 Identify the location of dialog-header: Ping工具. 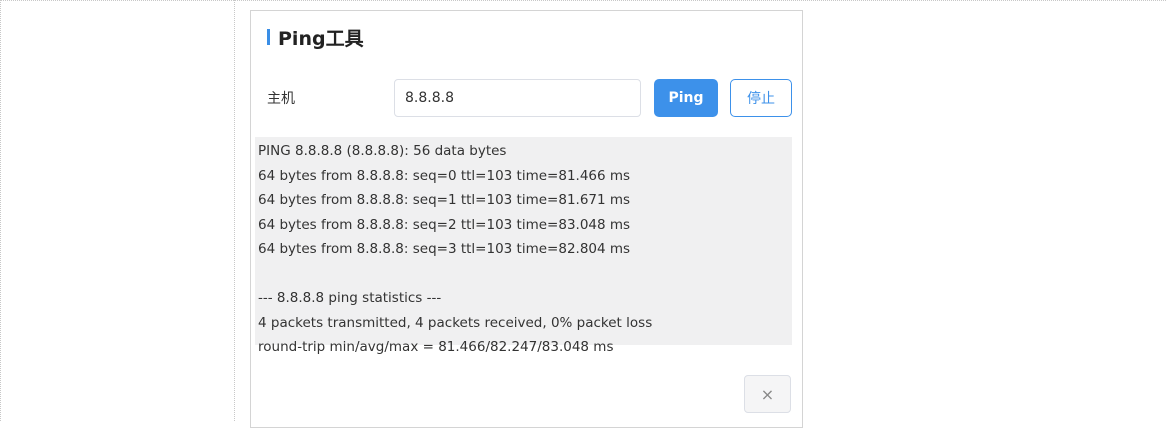
(315, 37).